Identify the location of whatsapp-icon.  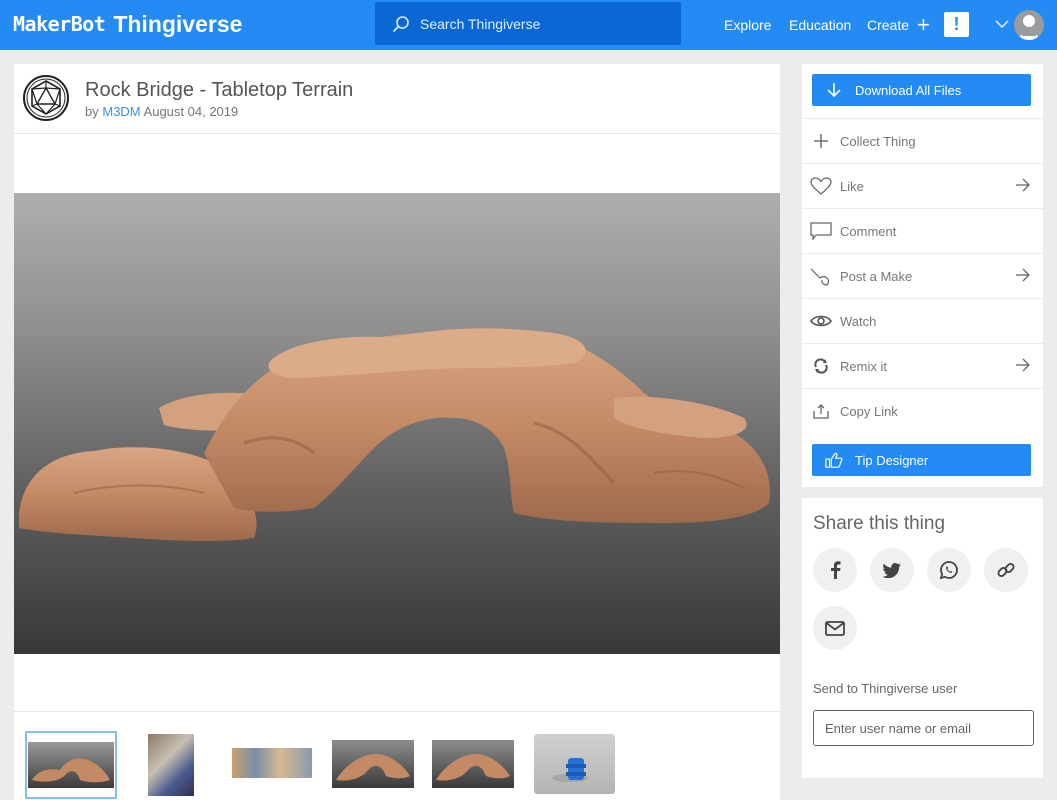
(948, 570).